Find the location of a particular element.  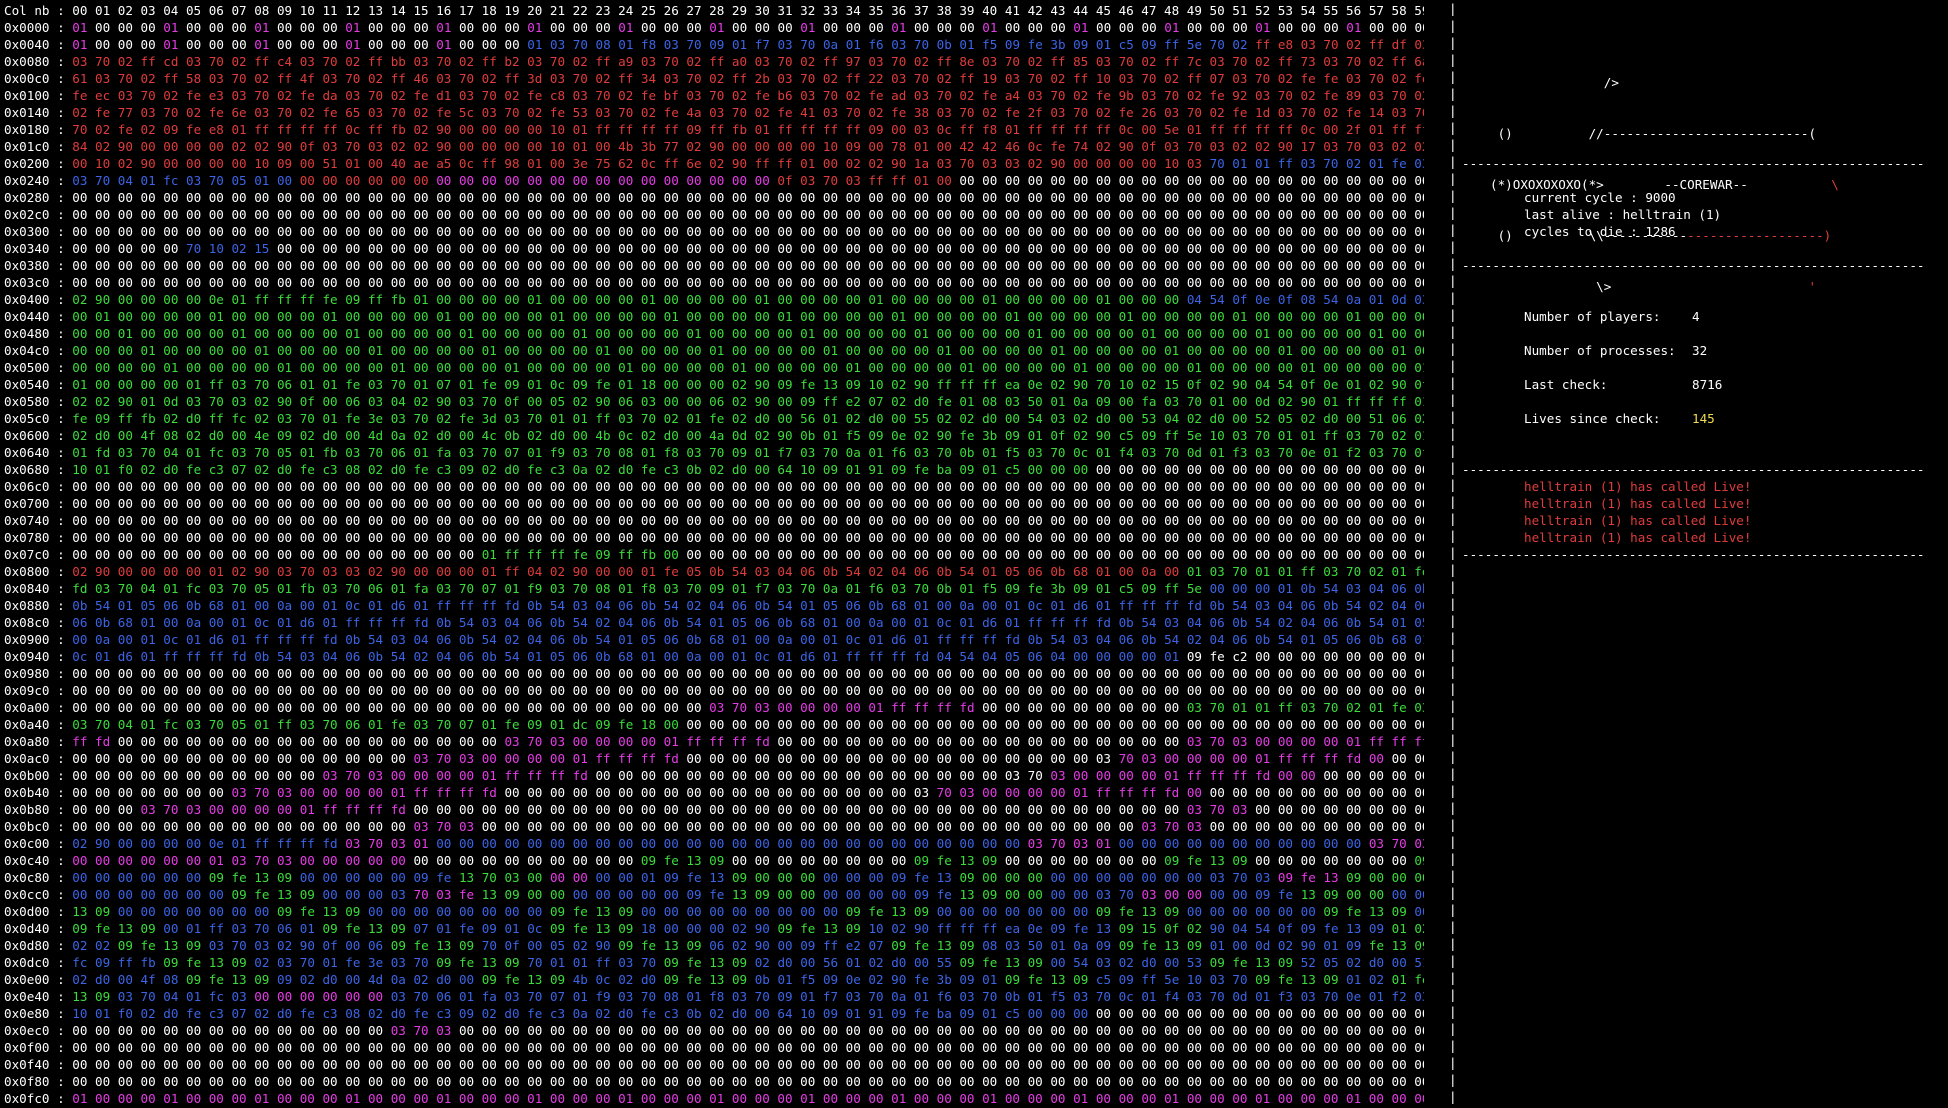

memory-bytes: 03 70 03 03 00 03 fd is located at coordinates (1396, 843).